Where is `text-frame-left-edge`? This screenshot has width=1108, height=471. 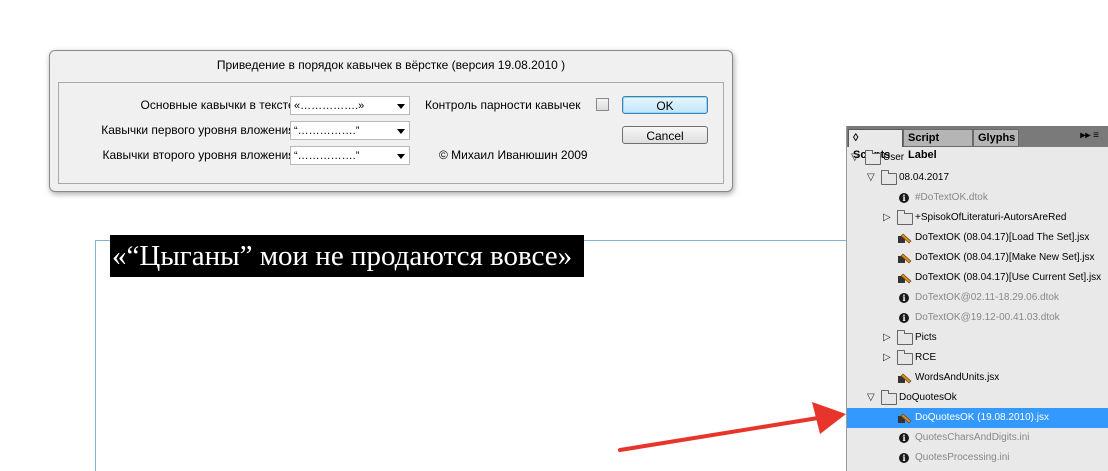
text-frame-left-edge is located at coordinates (95, 355).